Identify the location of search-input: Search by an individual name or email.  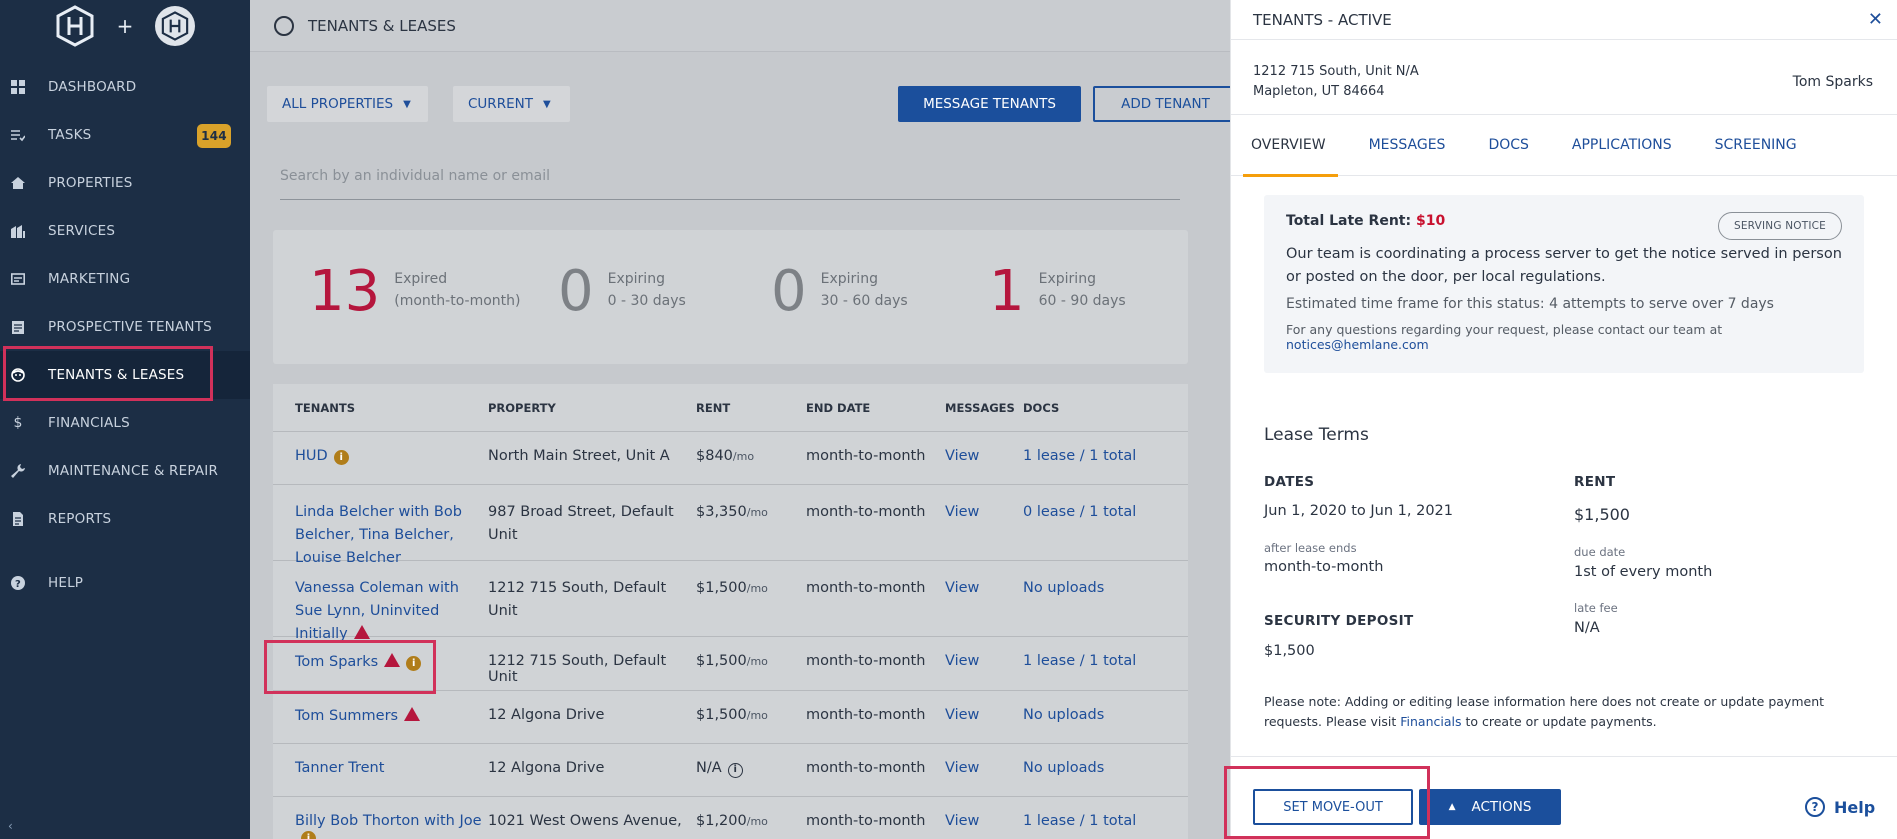
(730, 181).